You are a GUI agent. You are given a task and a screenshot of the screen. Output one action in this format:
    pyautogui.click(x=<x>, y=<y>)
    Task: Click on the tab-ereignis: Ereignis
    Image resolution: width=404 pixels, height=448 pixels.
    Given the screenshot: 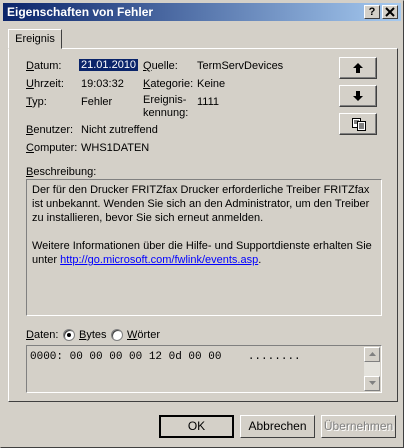 What is the action you would take?
    pyautogui.click(x=35, y=39)
    